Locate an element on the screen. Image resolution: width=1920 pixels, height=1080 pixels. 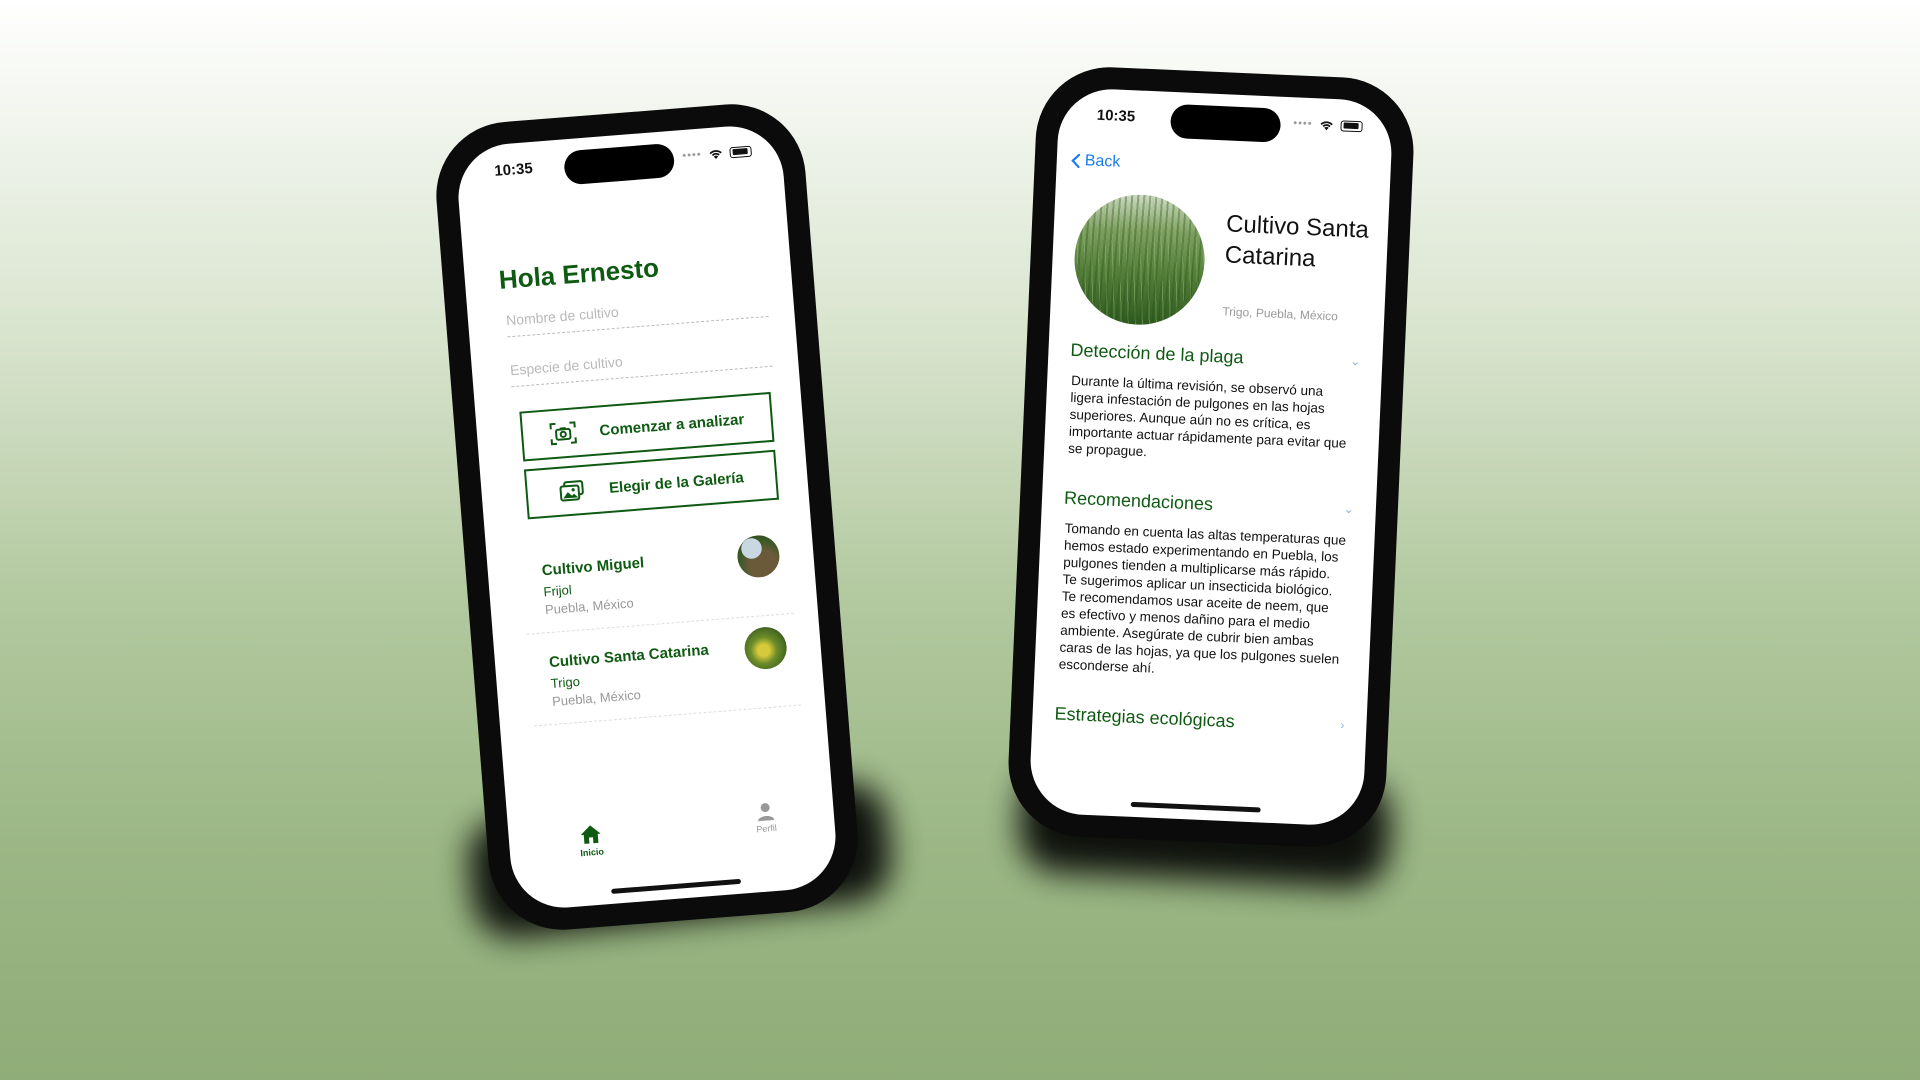
back-chevron-icon is located at coordinates (1076, 161).